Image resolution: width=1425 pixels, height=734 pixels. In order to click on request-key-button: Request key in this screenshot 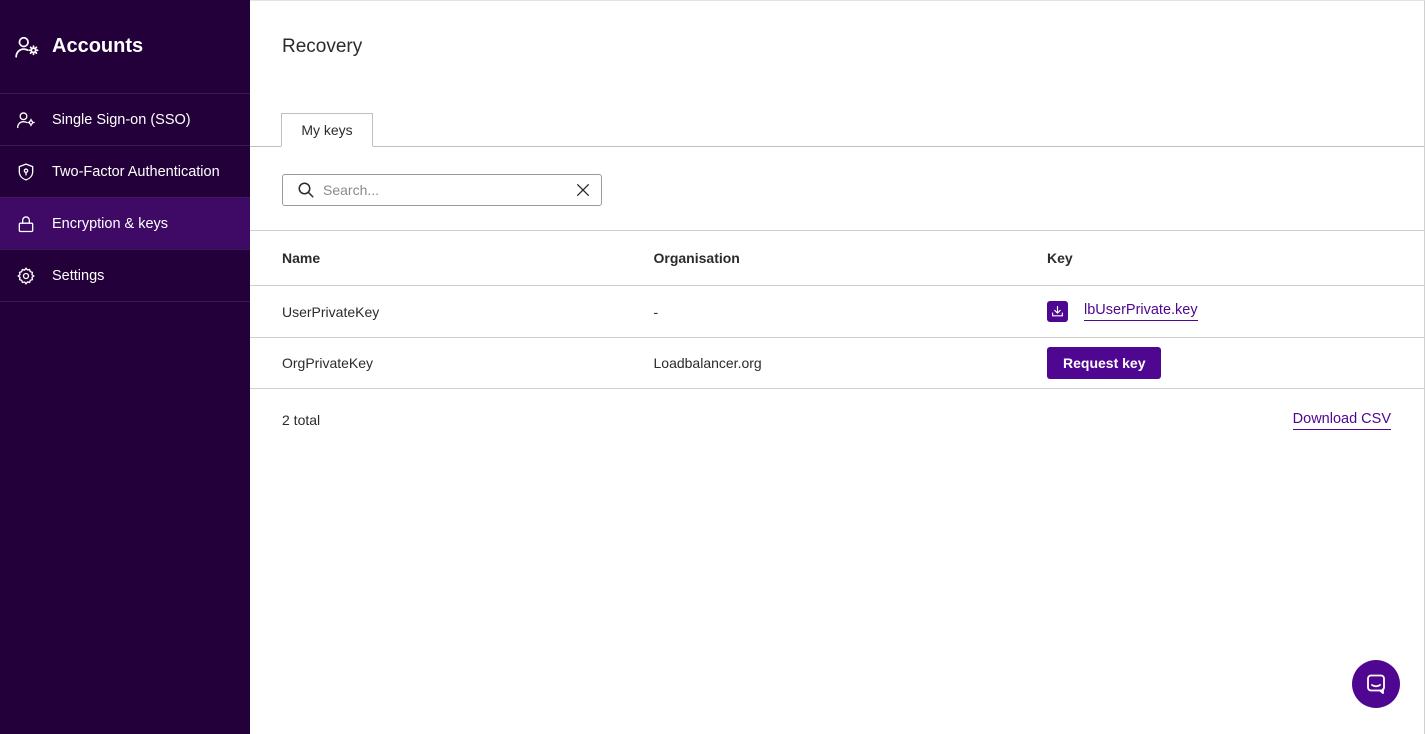, I will do `click(1104, 363)`.